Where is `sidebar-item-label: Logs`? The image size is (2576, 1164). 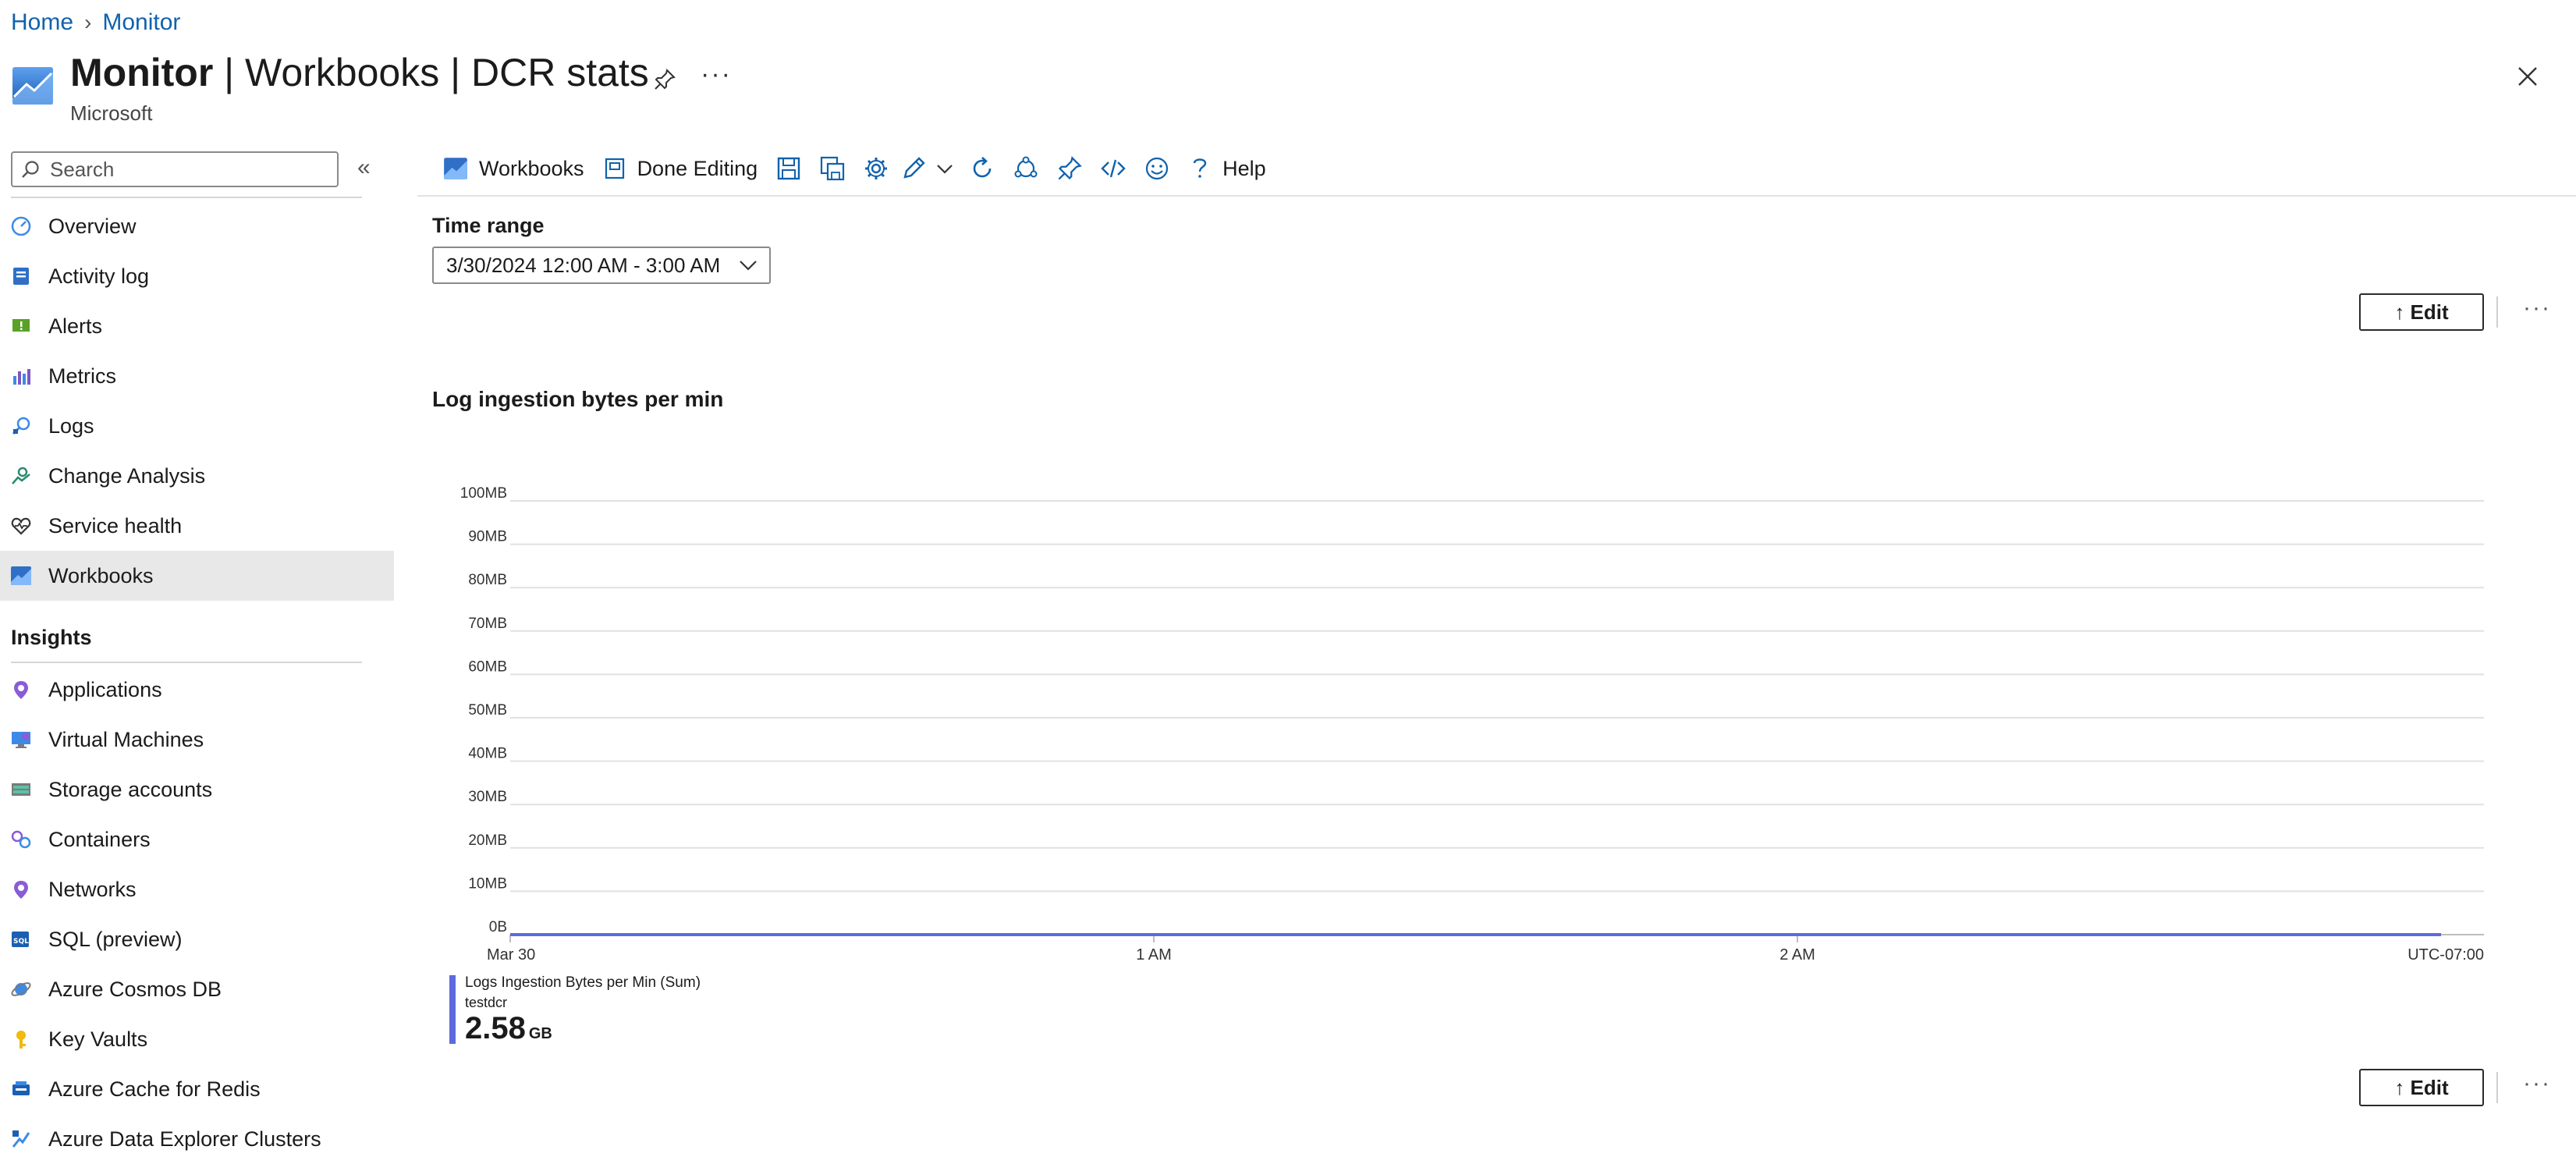 sidebar-item-label: Logs is located at coordinates (71, 425).